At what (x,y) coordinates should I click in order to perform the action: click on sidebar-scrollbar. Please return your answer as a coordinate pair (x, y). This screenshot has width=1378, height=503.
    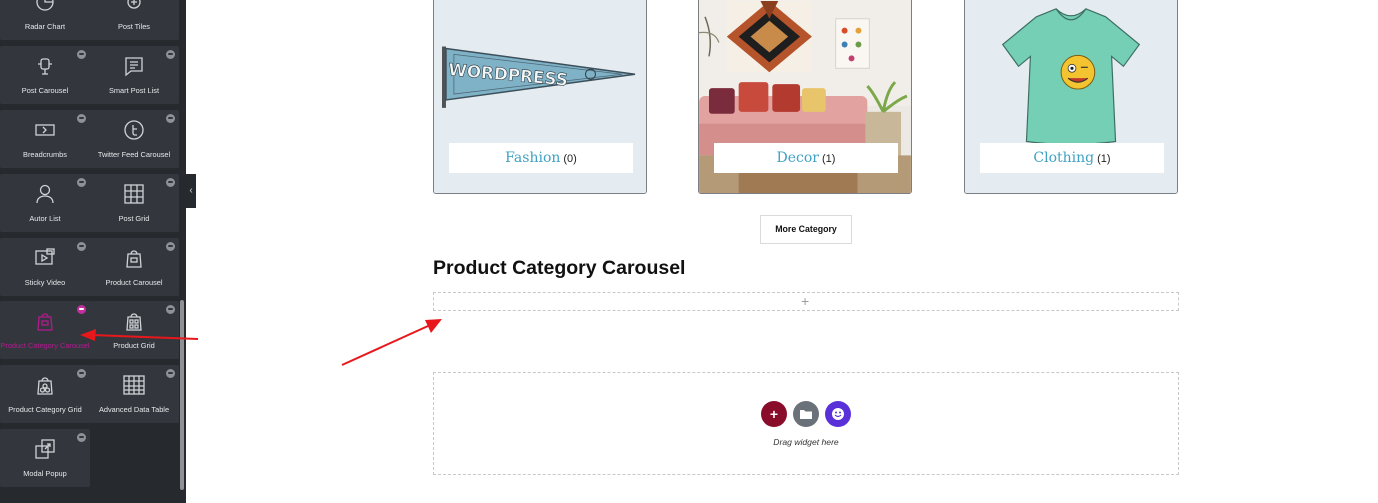
    Looking at the image, I should click on (182, 395).